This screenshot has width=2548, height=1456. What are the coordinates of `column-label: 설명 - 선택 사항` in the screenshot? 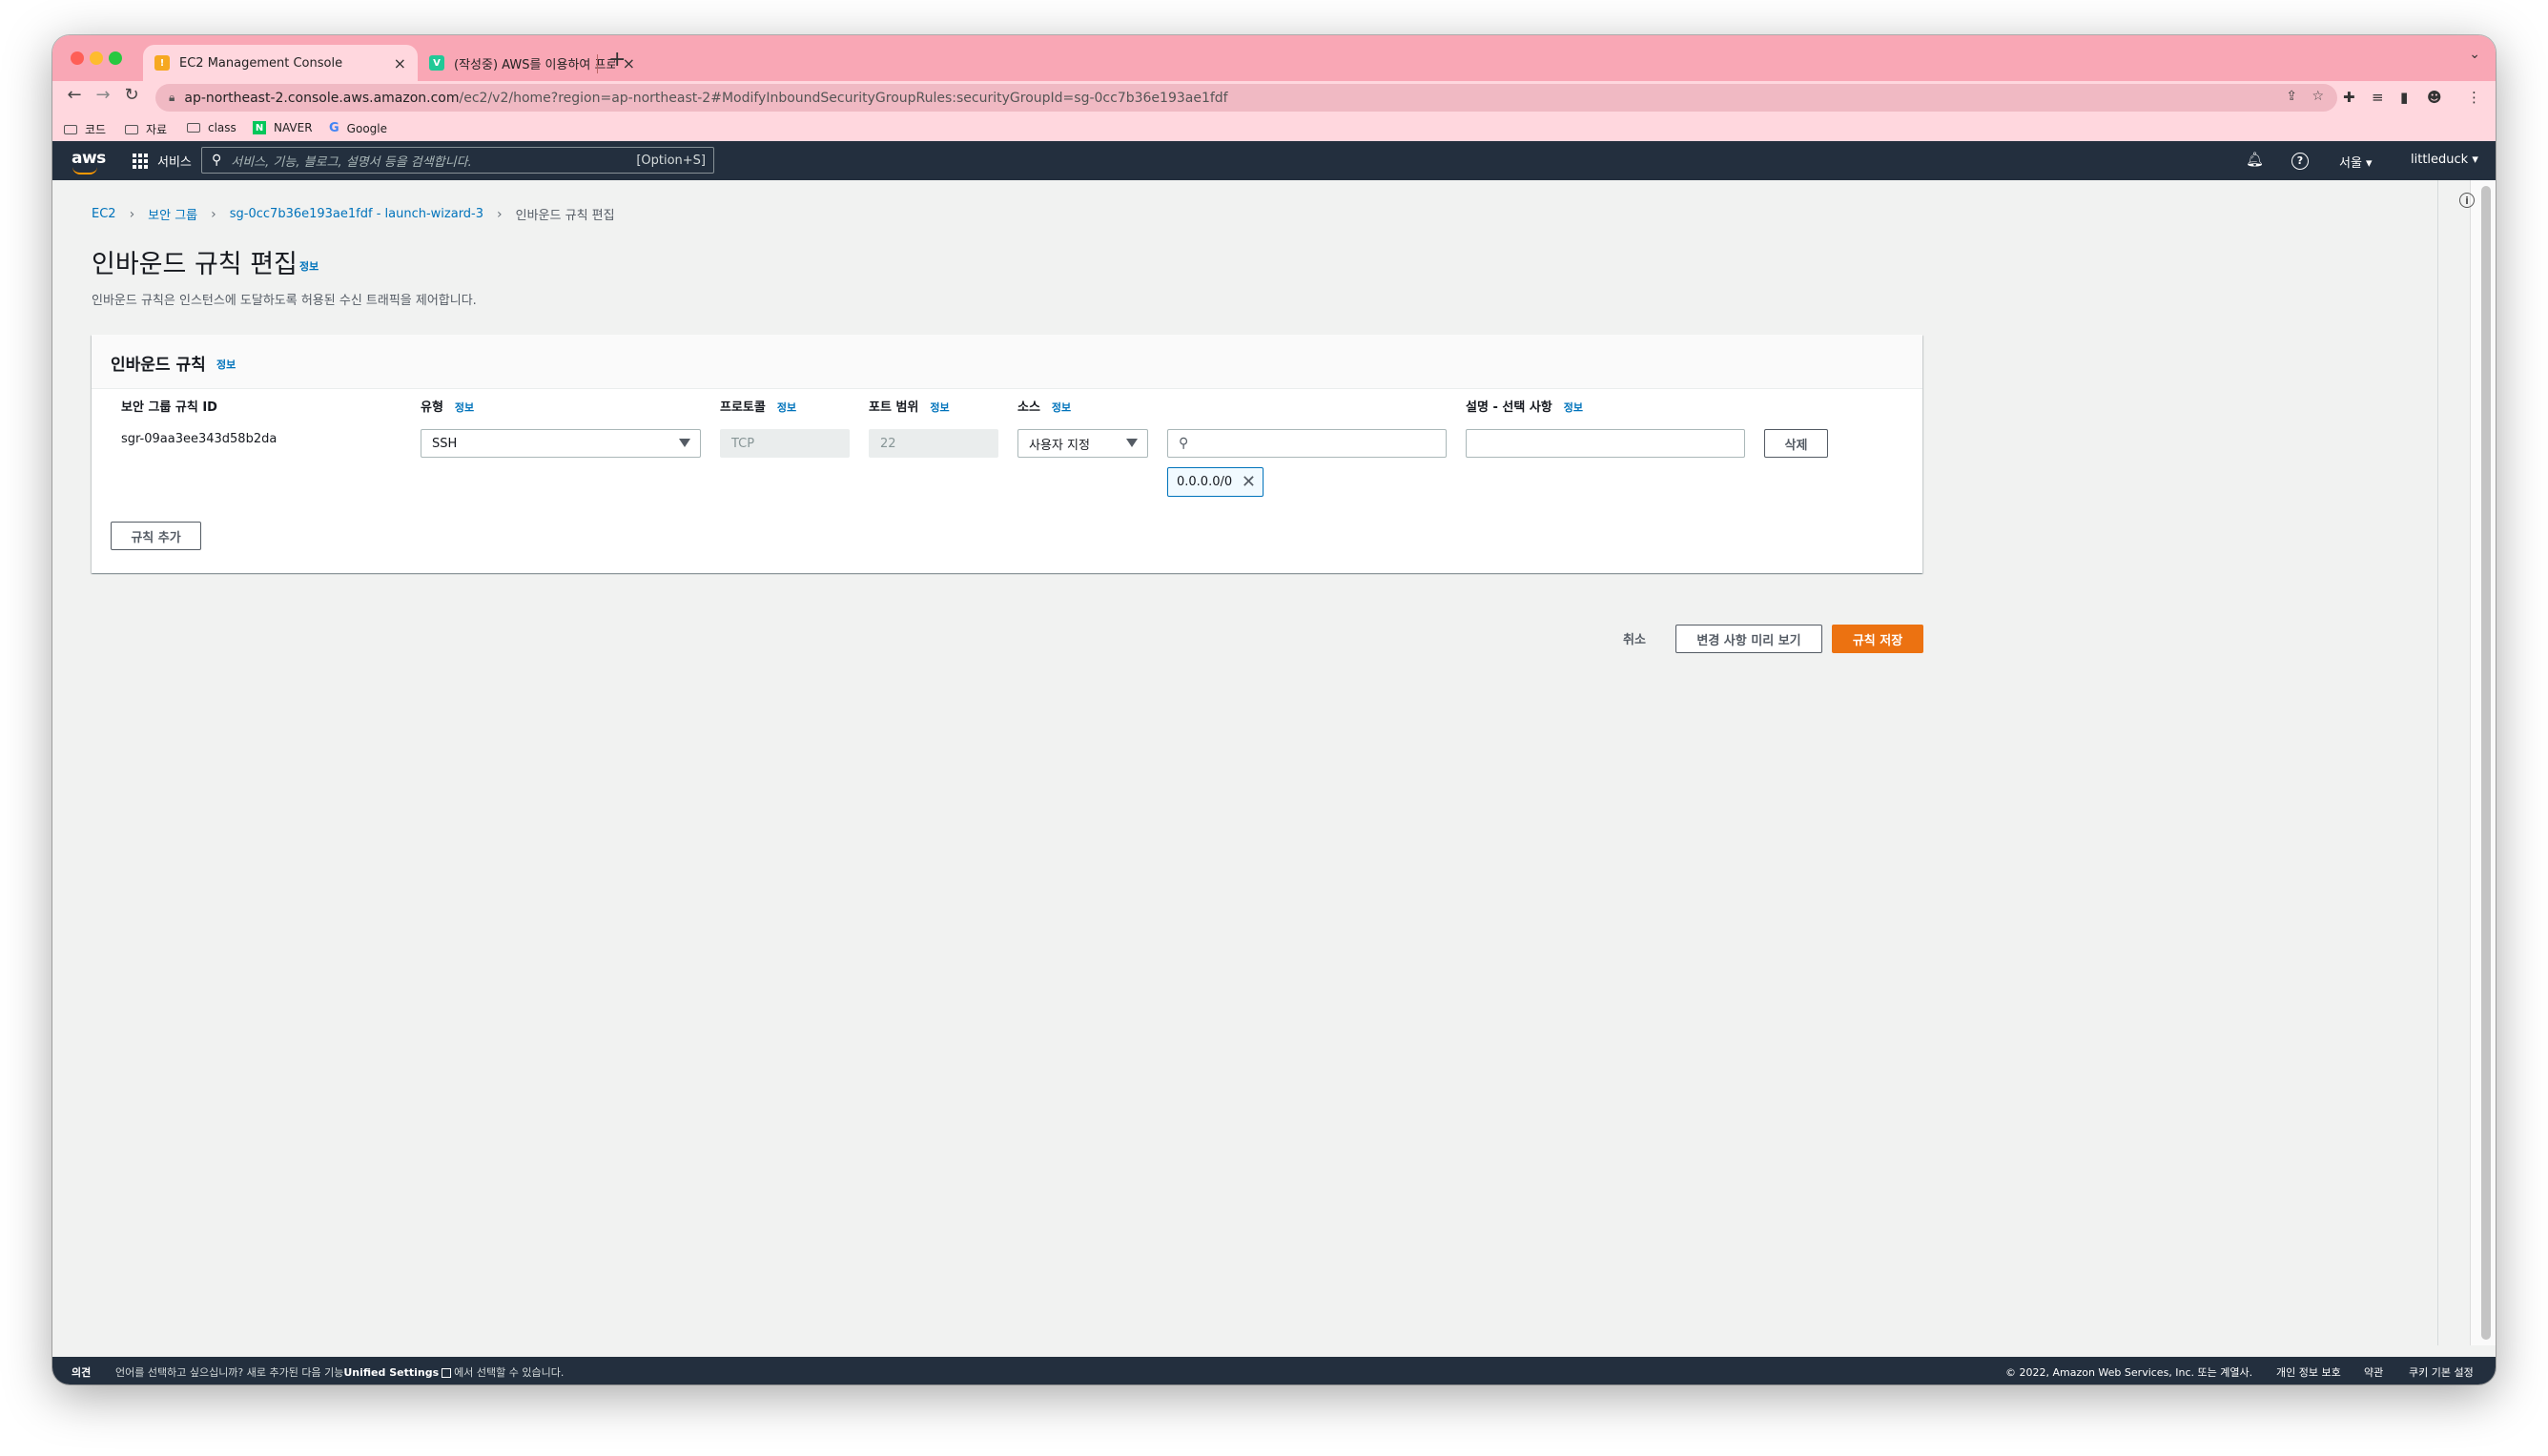 It's located at (1509, 407).